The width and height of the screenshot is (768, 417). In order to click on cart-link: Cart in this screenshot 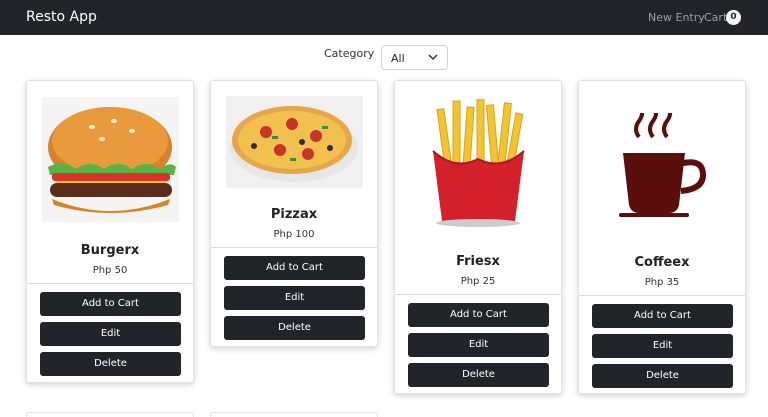, I will do `click(715, 17)`.